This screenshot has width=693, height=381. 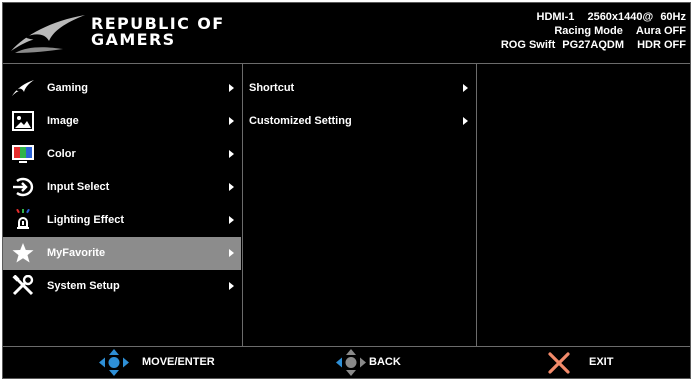 I want to click on menu-item-label: Color, so click(x=61, y=154).